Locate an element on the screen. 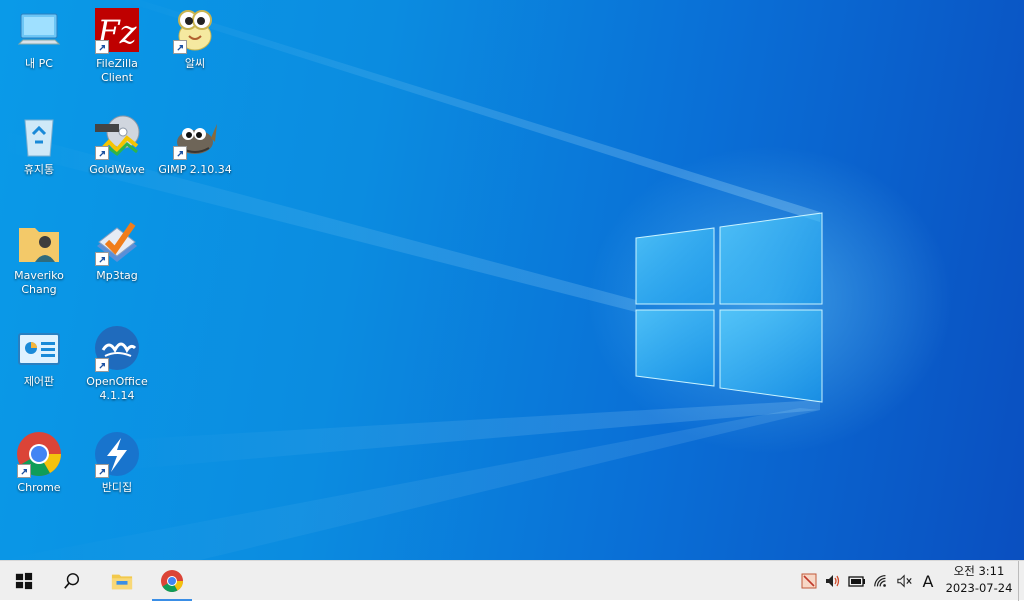  icon-label: 반디집 is located at coordinates (117, 487).